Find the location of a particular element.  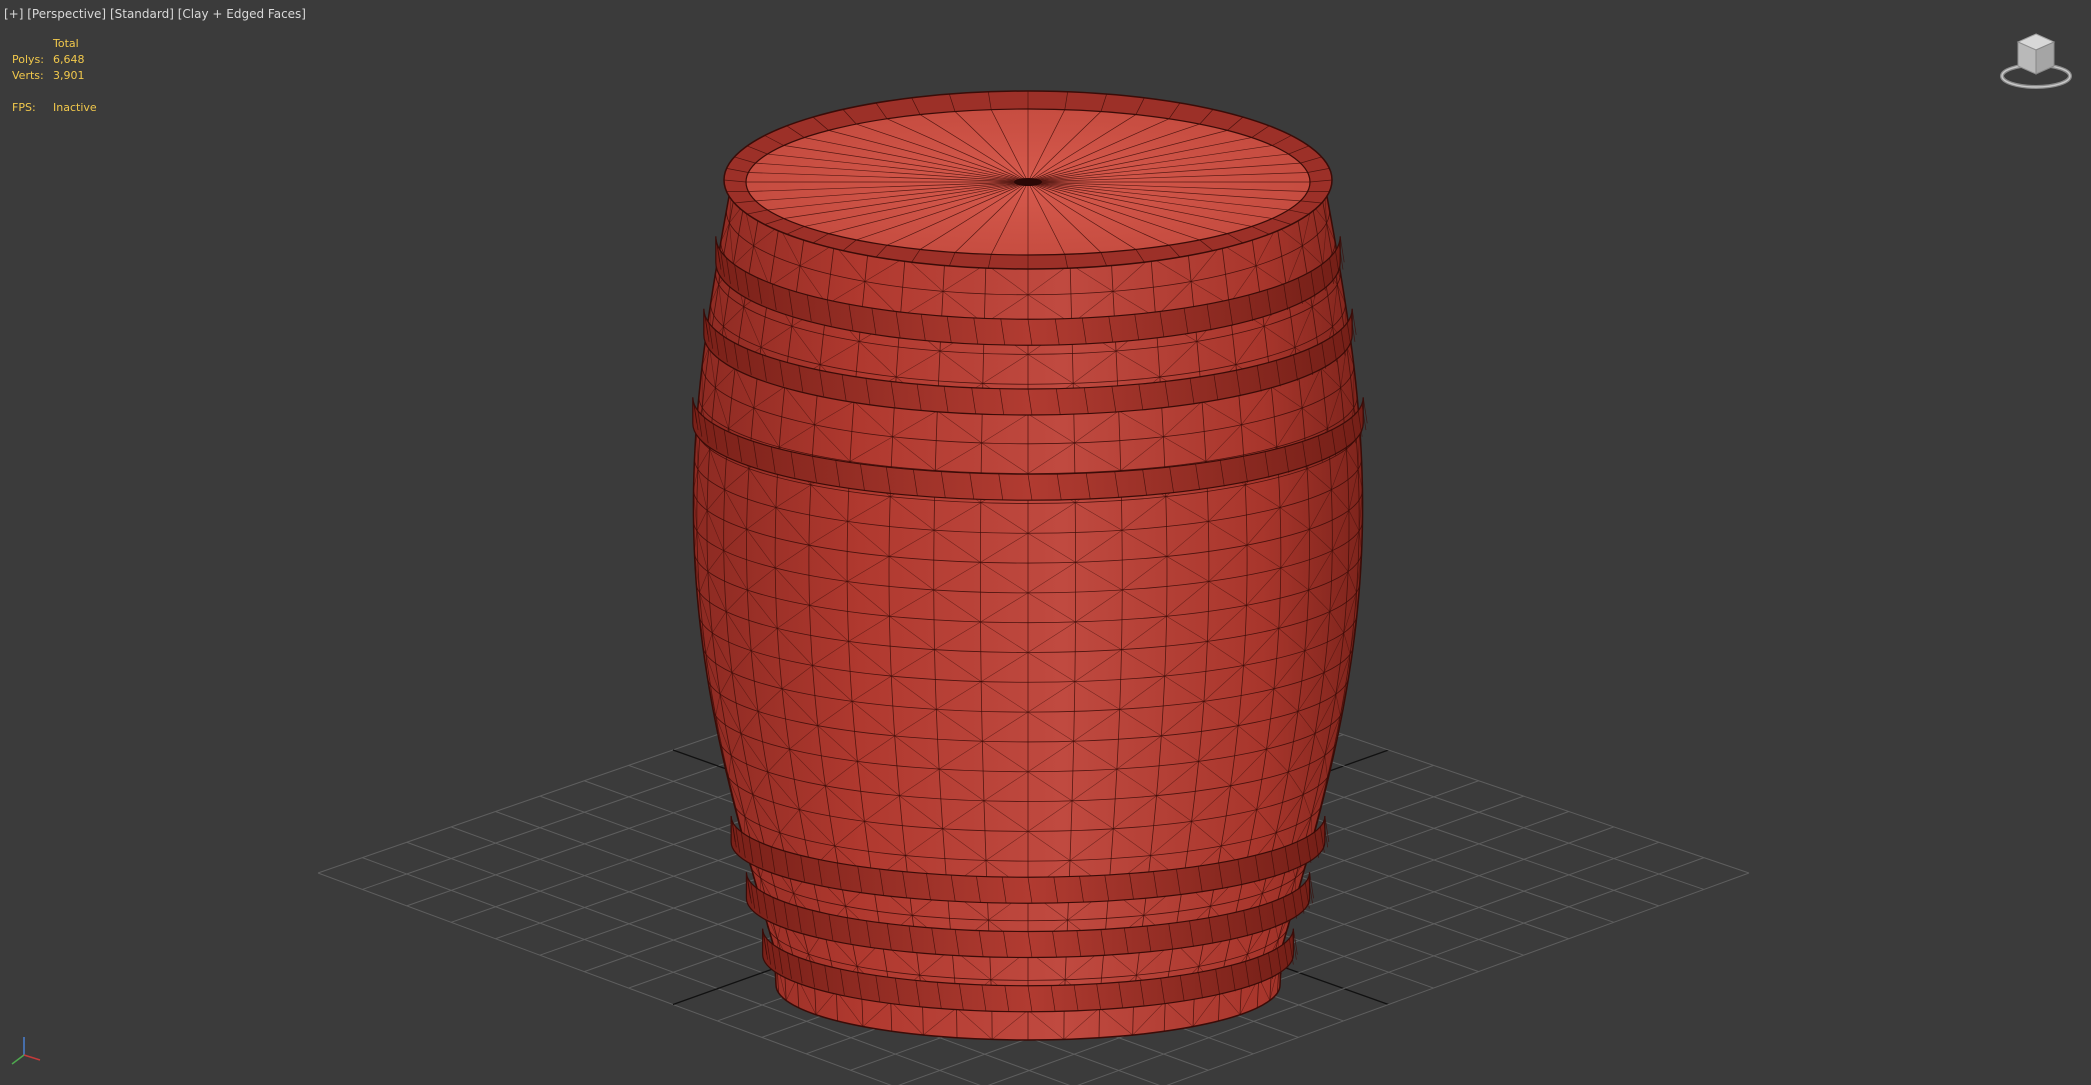

stats-header: Total is located at coordinates (66, 43).